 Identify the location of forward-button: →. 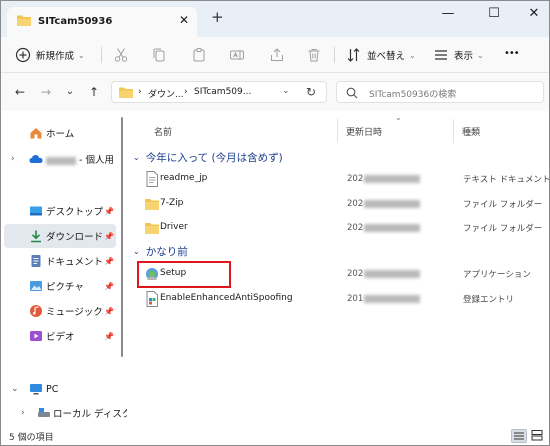
(46, 92).